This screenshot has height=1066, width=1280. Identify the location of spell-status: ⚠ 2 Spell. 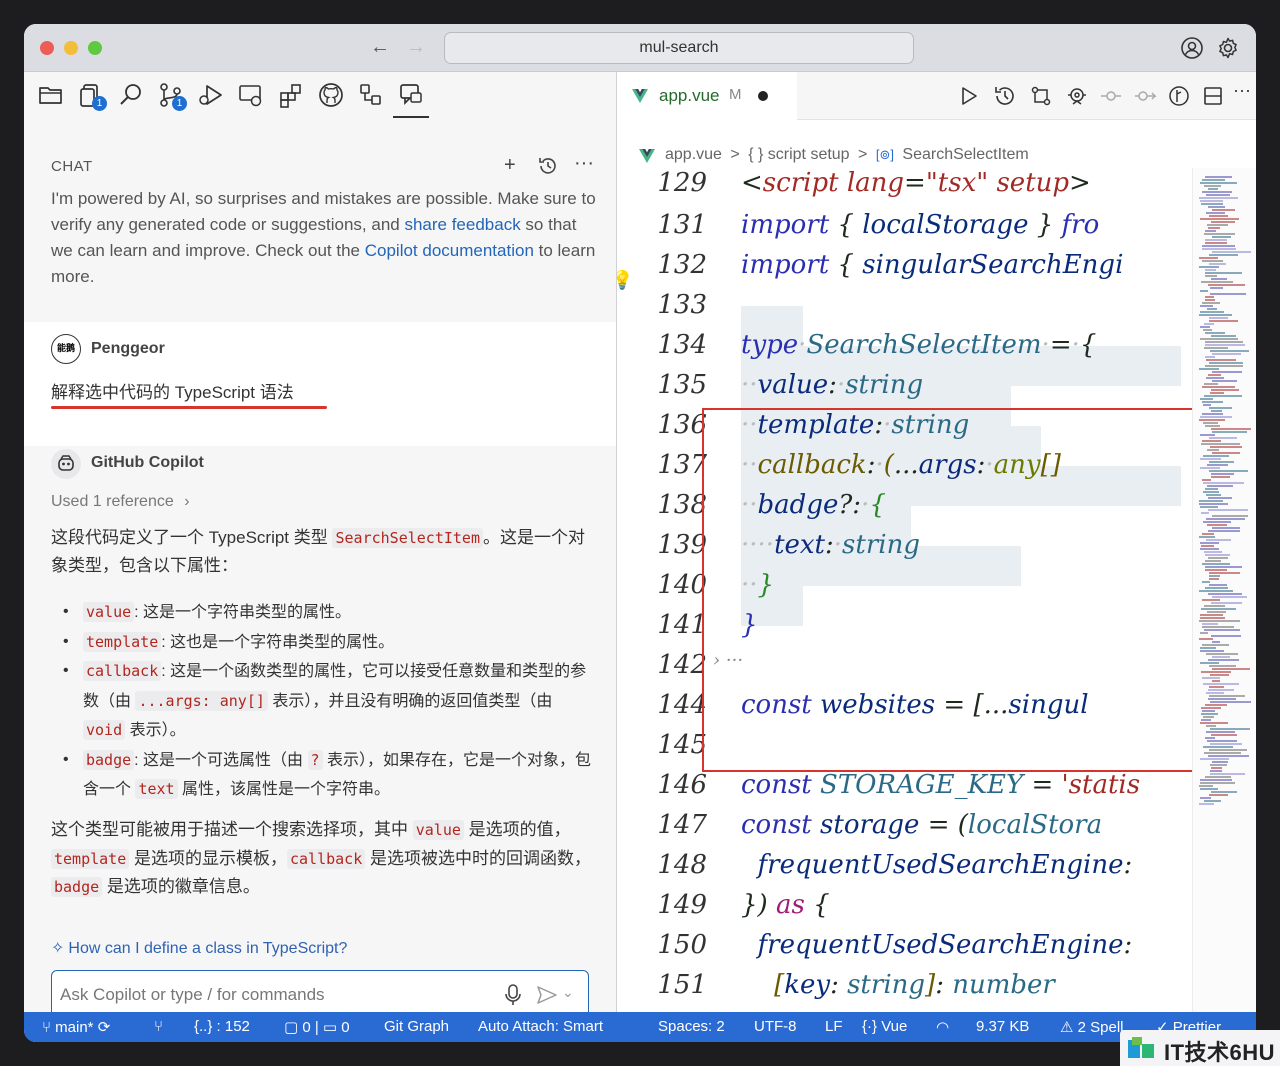
(1092, 1027).